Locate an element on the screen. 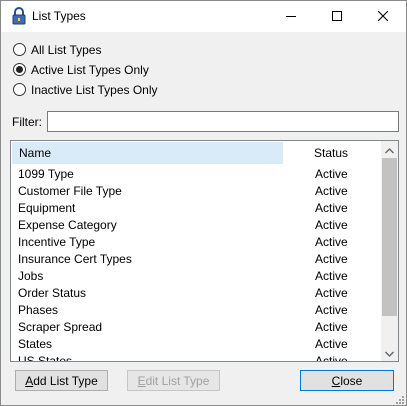 The width and height of the screenshot is (407, 406). list-item: Scraper Spread Active is located at coordinates (196, 327).